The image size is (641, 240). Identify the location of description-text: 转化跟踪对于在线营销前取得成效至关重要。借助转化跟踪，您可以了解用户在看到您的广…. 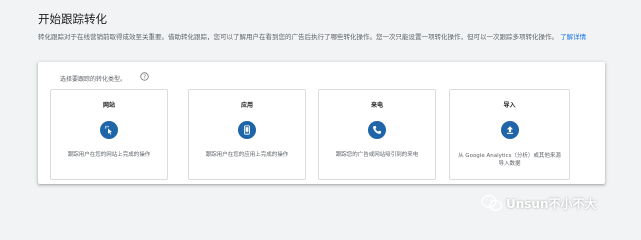
(298, 37).